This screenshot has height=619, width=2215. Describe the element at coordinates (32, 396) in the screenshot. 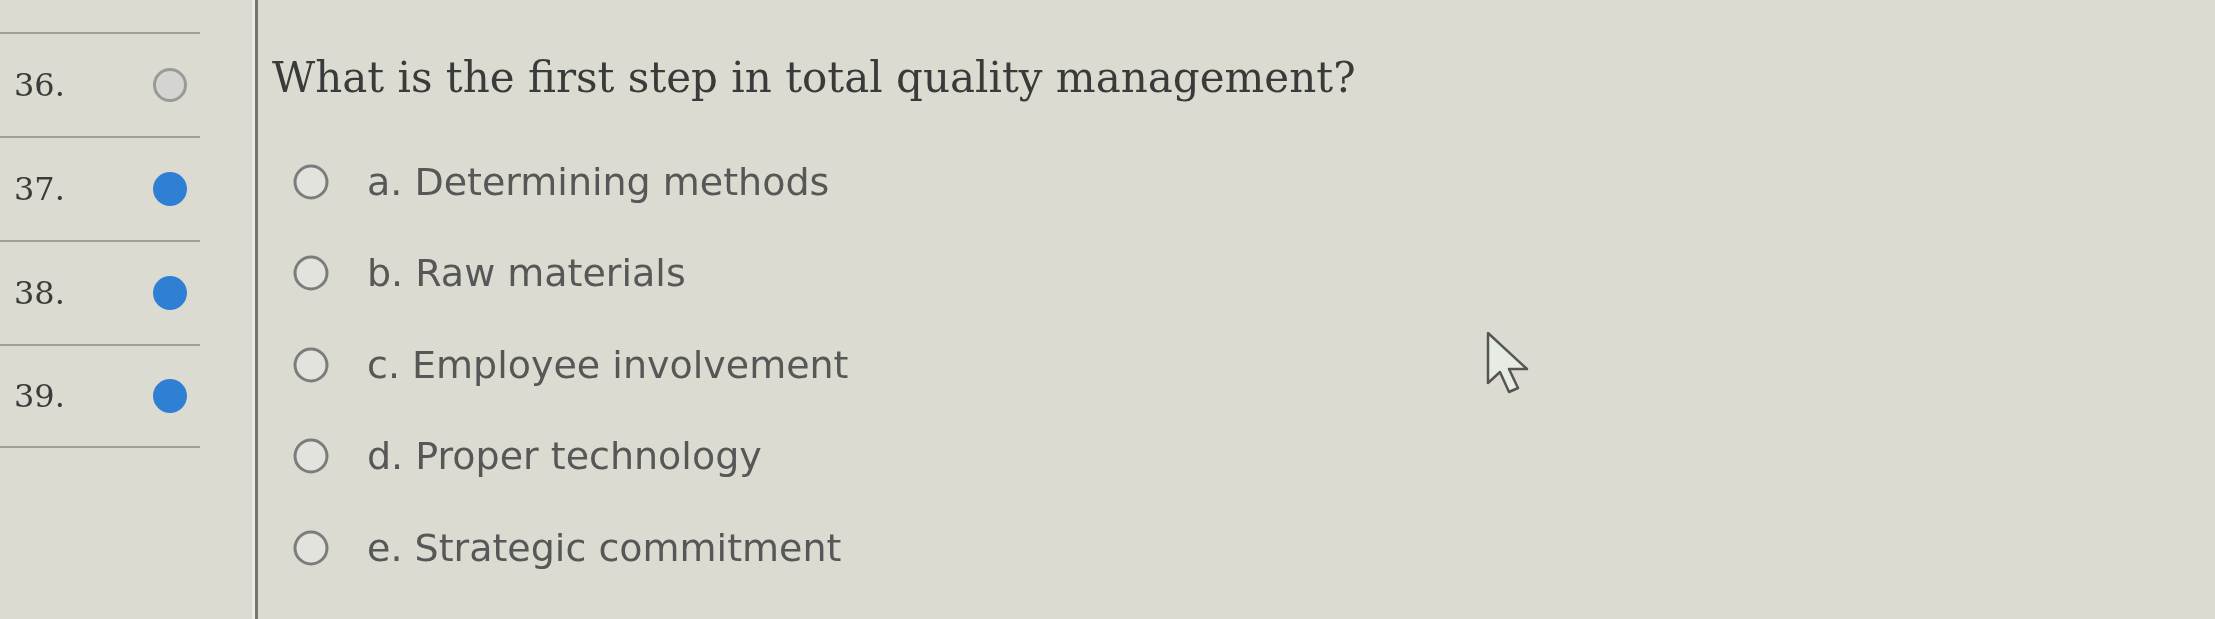

I see `question-number: 39.` at that location.